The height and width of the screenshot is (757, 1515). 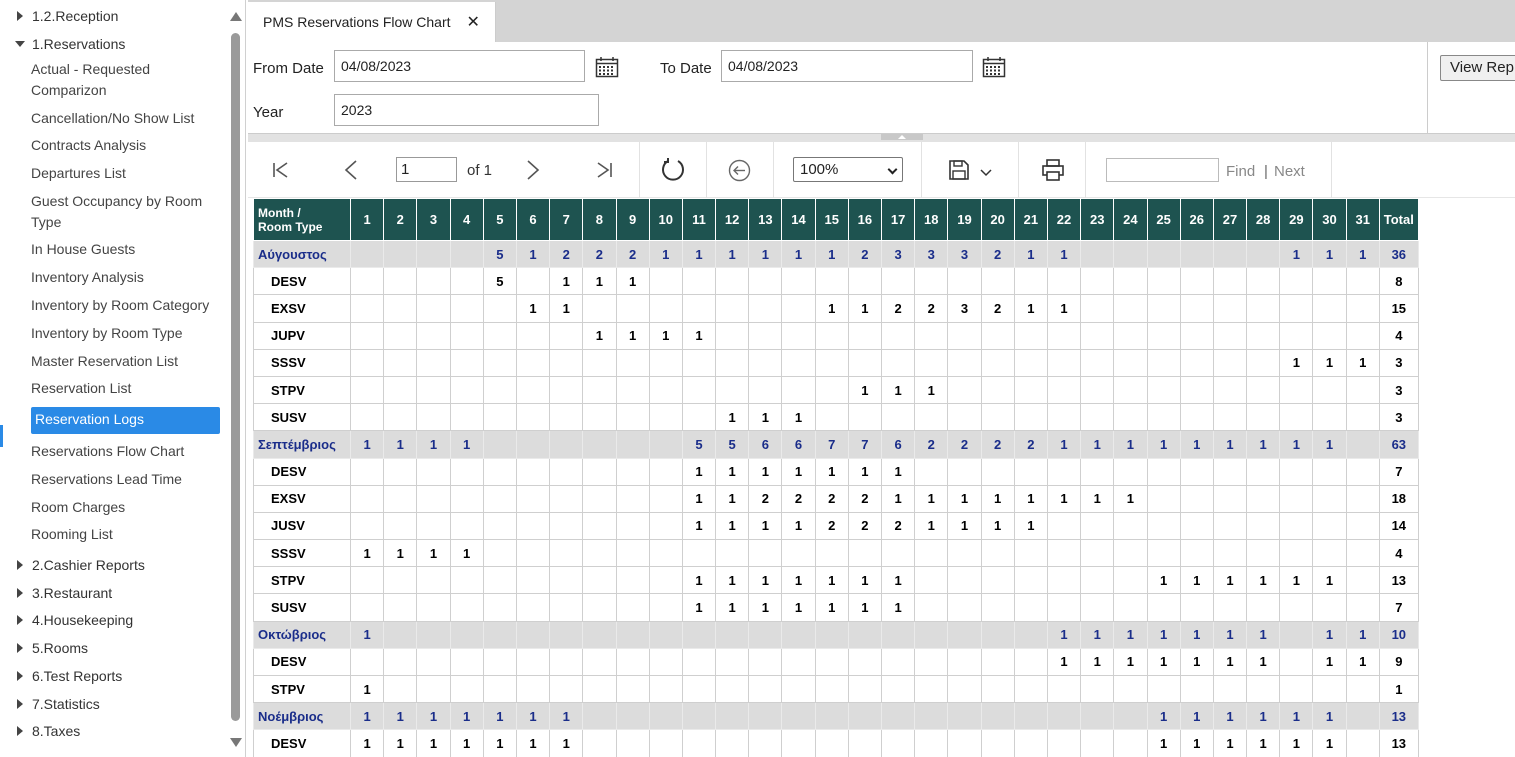 I want to click on close-icon: ✕, so click(x=473, y=22).